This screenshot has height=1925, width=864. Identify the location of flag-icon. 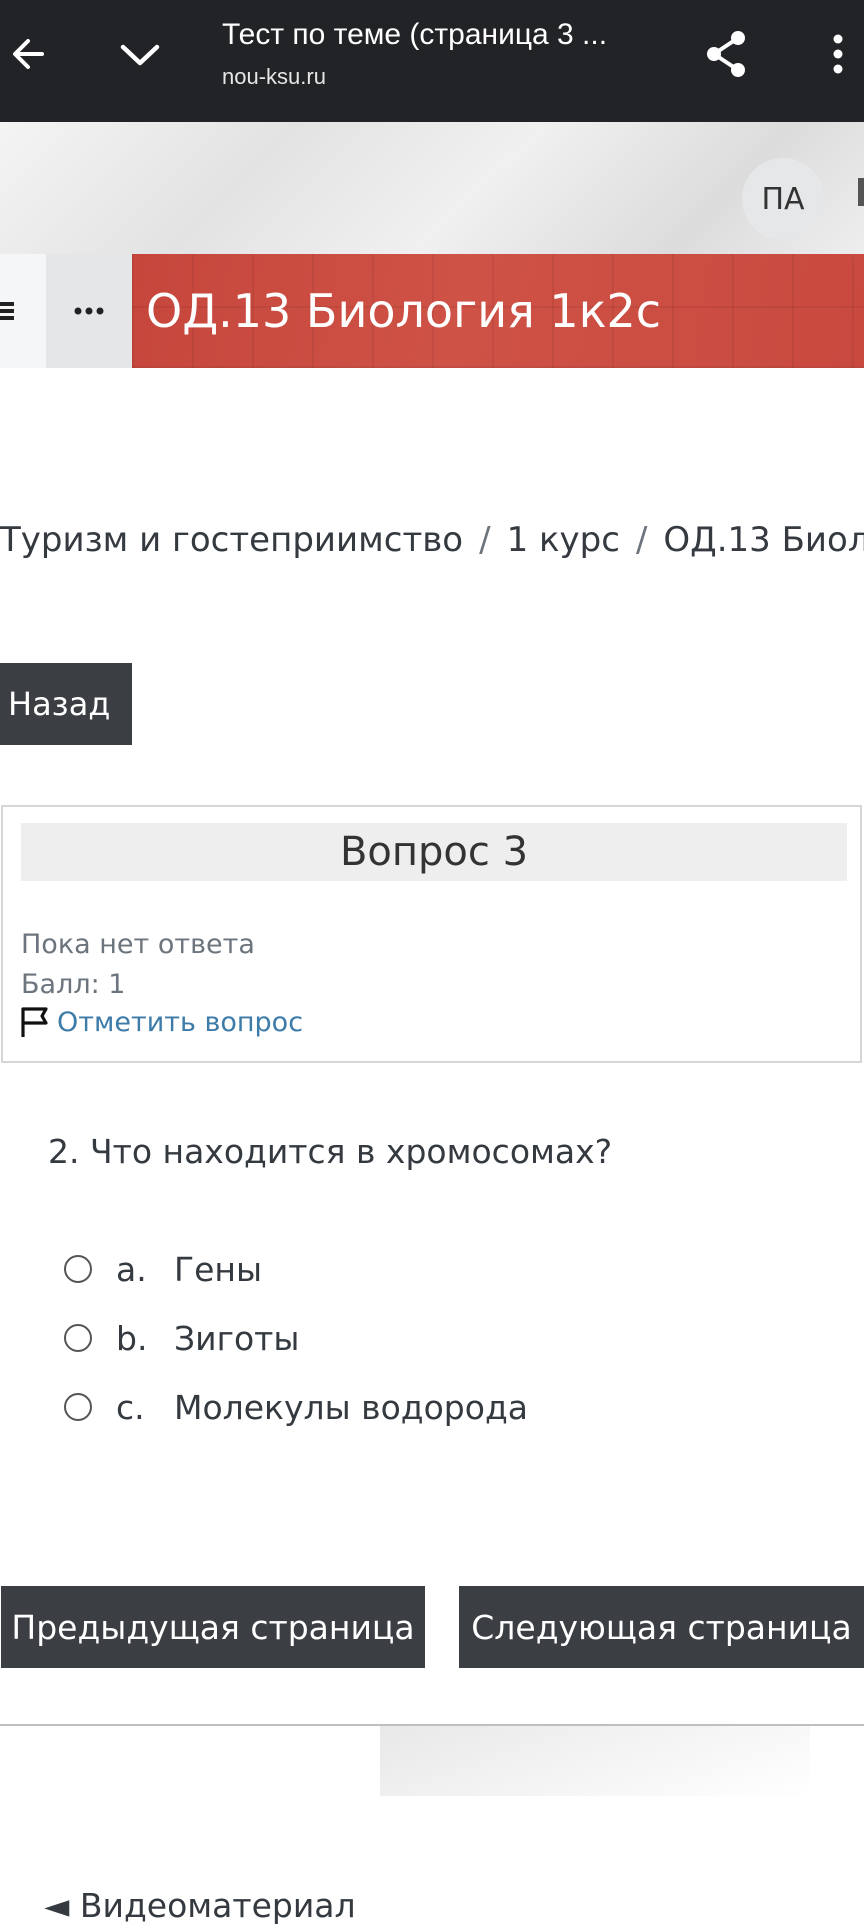
(34, 1022).